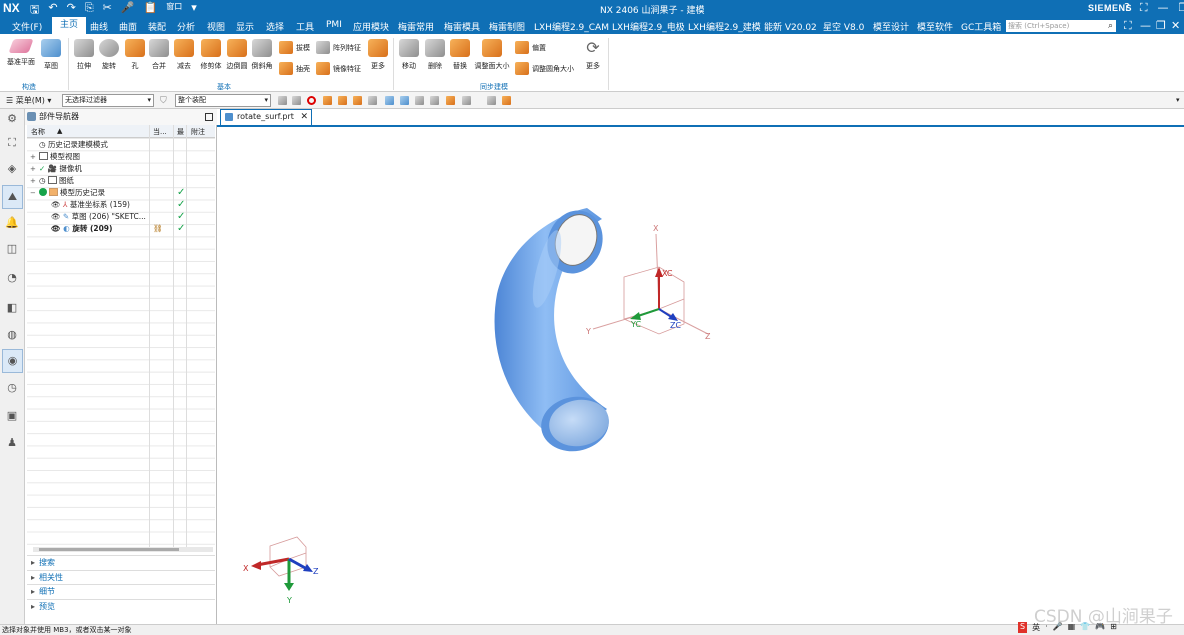 The width and height of the screenshot is (1184, 635). What do you see at coordinates (1113, 627) in the screenshot?
I see `toolbox-icon: ⊞` at bounding box center [1113, 627].